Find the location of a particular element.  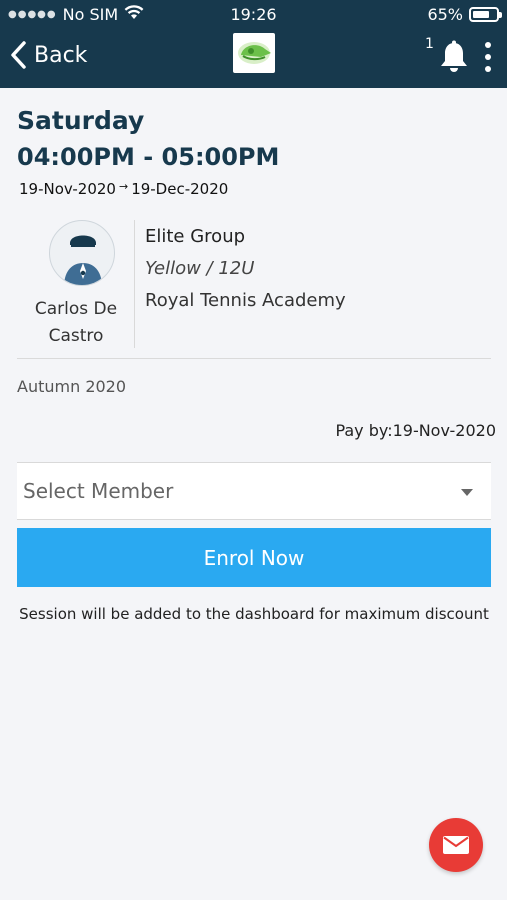

app-logo is located at coordinates (254, 53).